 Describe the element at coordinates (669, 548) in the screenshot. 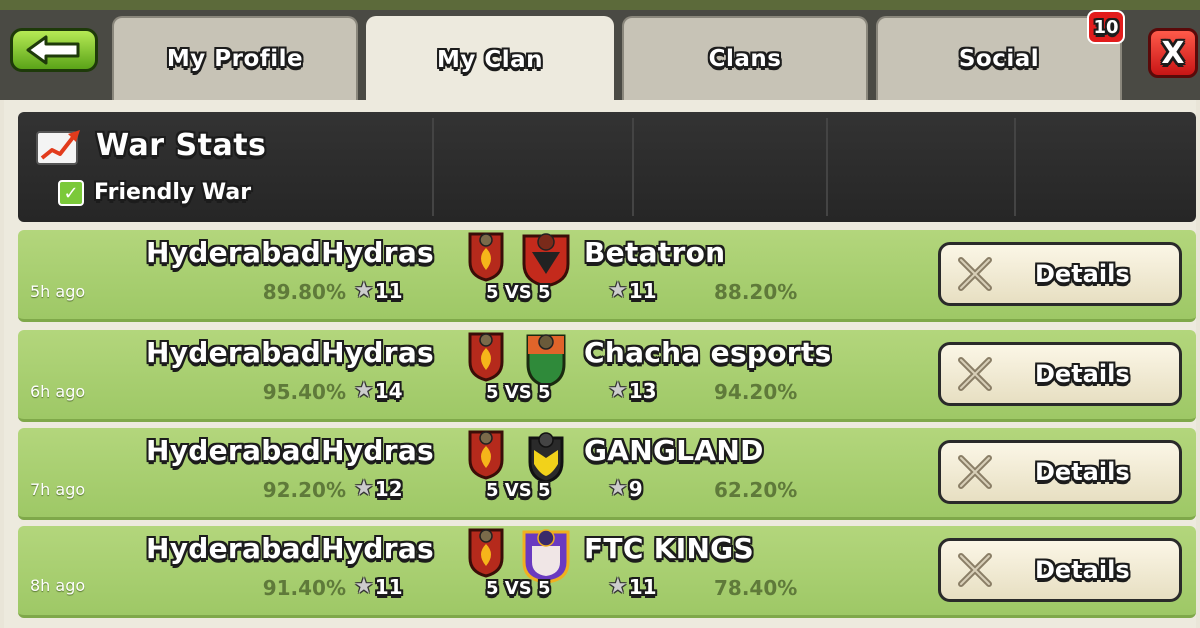

I see `opponent-clan-name: FTC KINGS` at that location.